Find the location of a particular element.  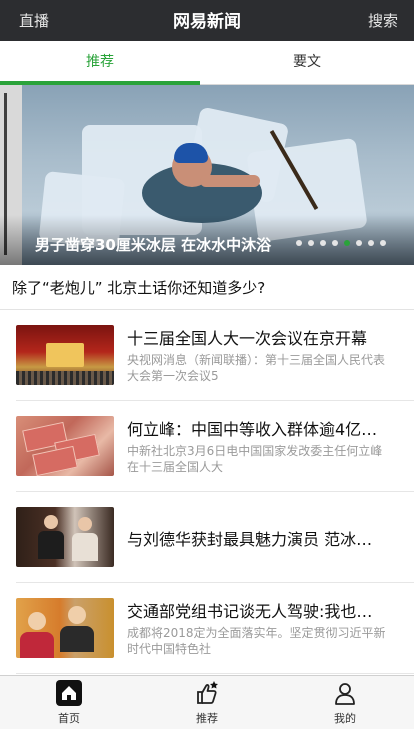

bottom-nav: 首页 推荐 我的 is located at coordinates (207, 702).